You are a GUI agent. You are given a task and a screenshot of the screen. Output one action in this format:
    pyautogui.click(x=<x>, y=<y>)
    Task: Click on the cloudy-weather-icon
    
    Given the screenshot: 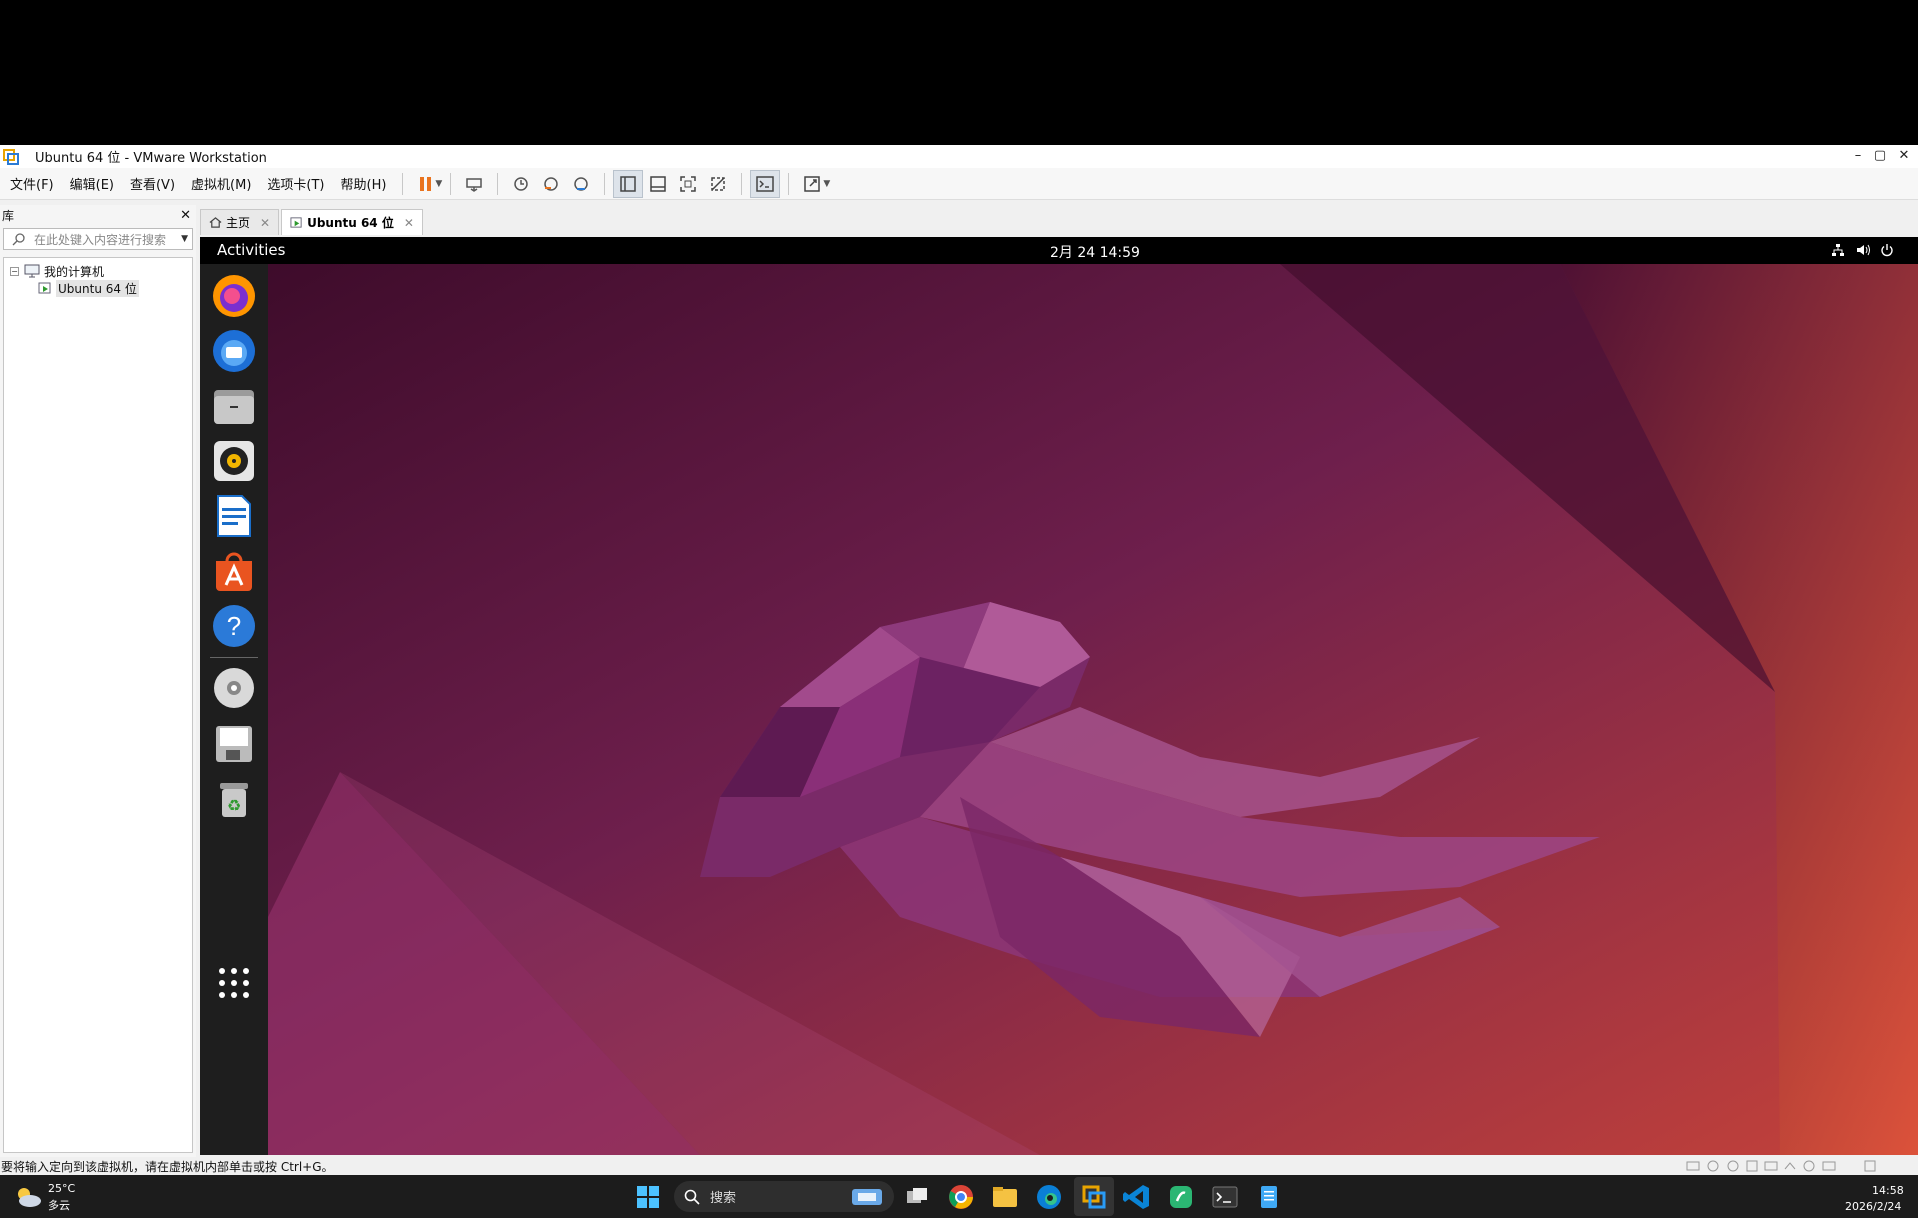 What is the action you would take?
    pyautogui.click(x=29, y=1197)
    